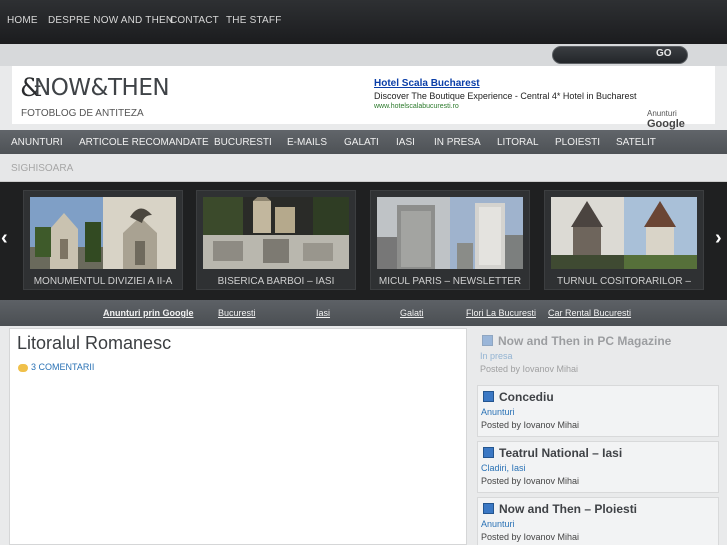 The width and height of the screenshot is (727, 545). I want to click on nav-staff: THE STAFF, so click(254, 20).